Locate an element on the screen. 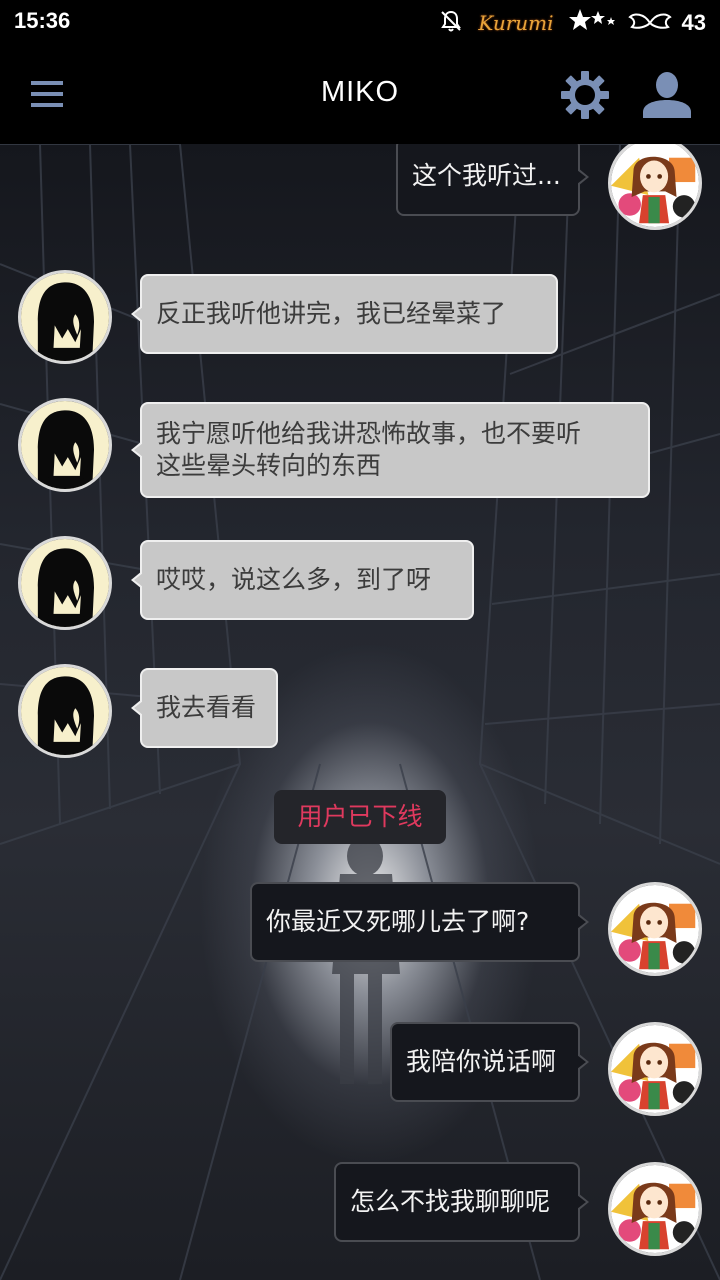  message-bubble-incoming: 我去看看 is located at coordinates (204, 708).